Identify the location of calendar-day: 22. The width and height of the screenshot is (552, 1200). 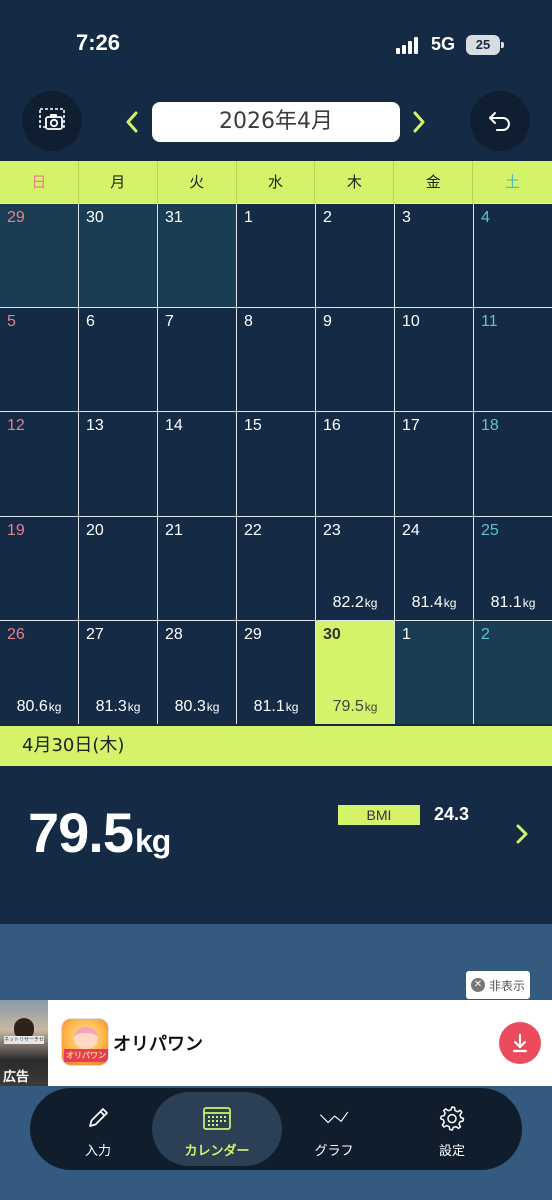
(276, 568).